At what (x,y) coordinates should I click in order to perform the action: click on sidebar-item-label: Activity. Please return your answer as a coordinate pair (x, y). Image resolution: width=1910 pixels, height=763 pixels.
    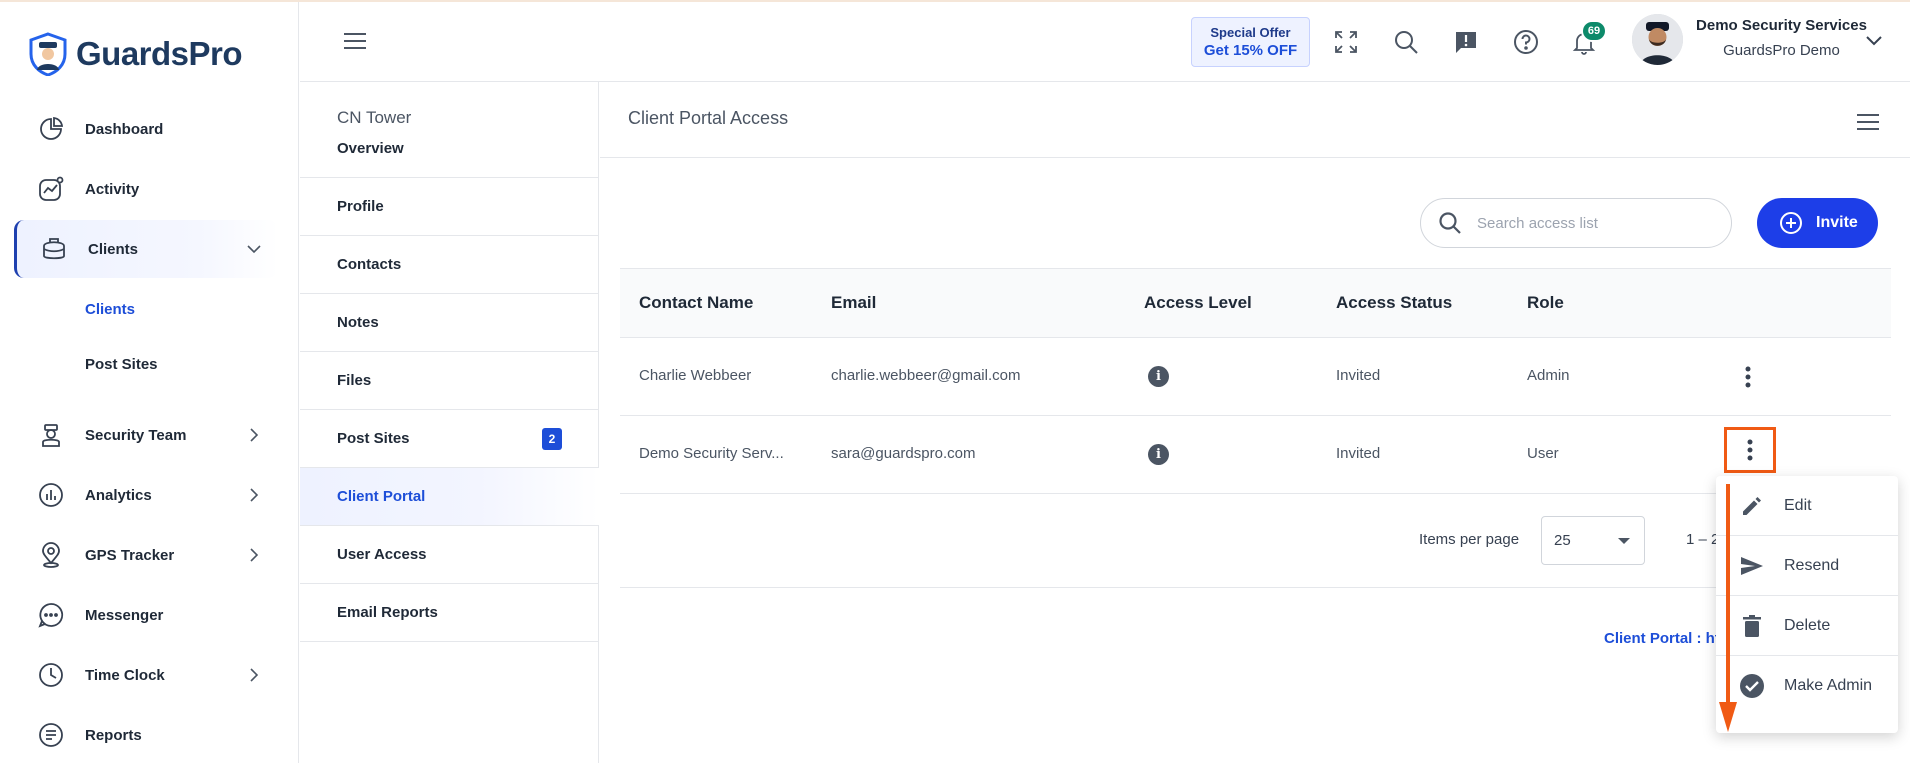
    Looking at the image, I should click on (112, 189).